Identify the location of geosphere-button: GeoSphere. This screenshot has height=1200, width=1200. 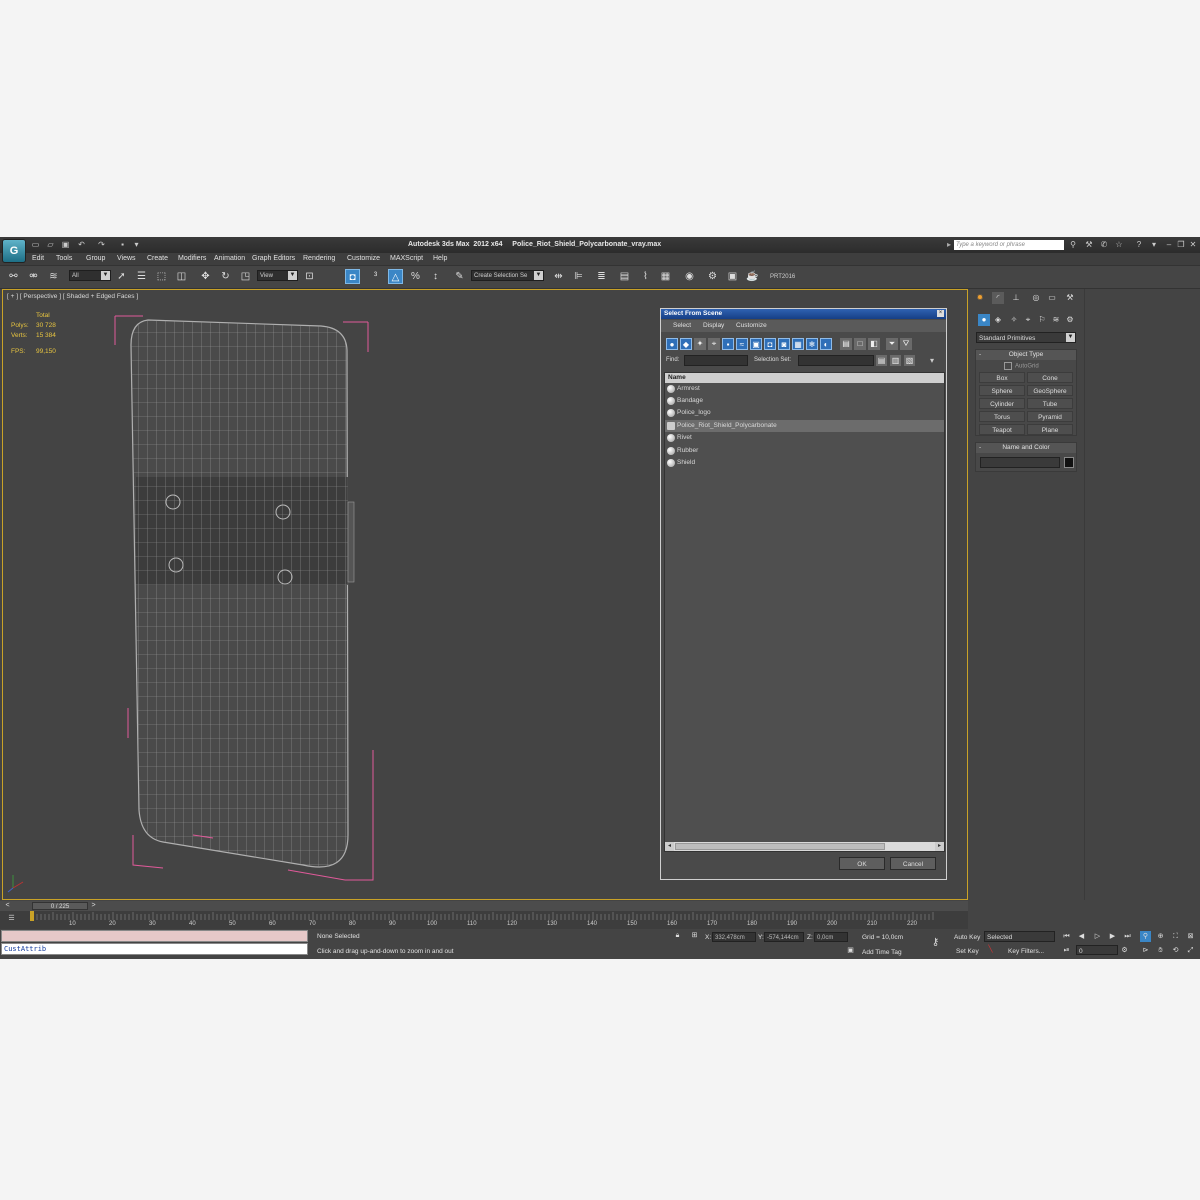
(1050, 390).